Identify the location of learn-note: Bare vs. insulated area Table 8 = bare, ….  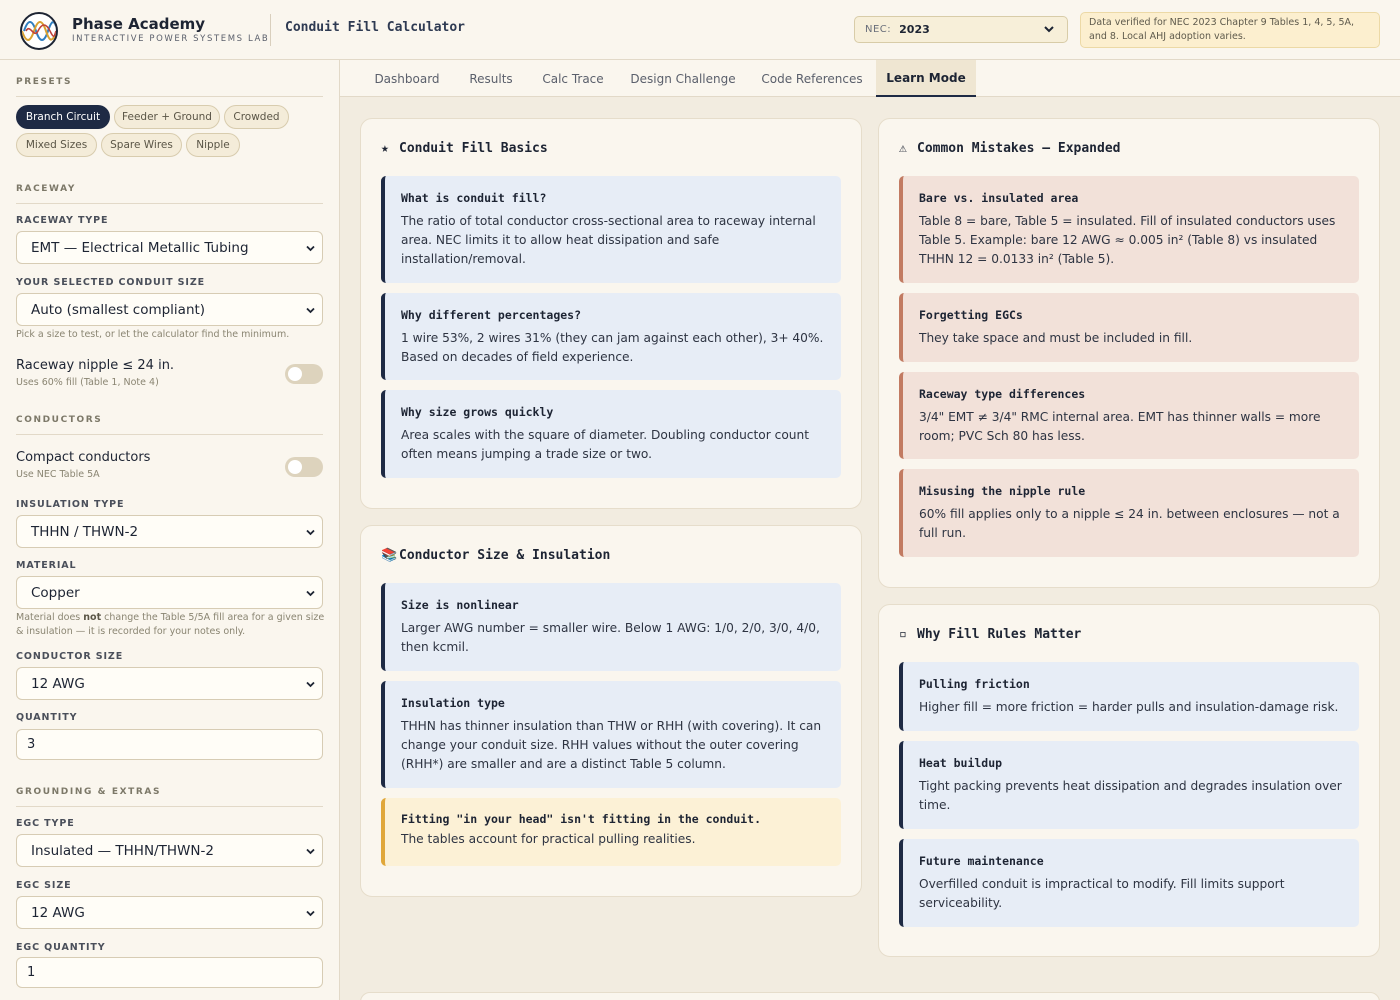
(1129, 229).